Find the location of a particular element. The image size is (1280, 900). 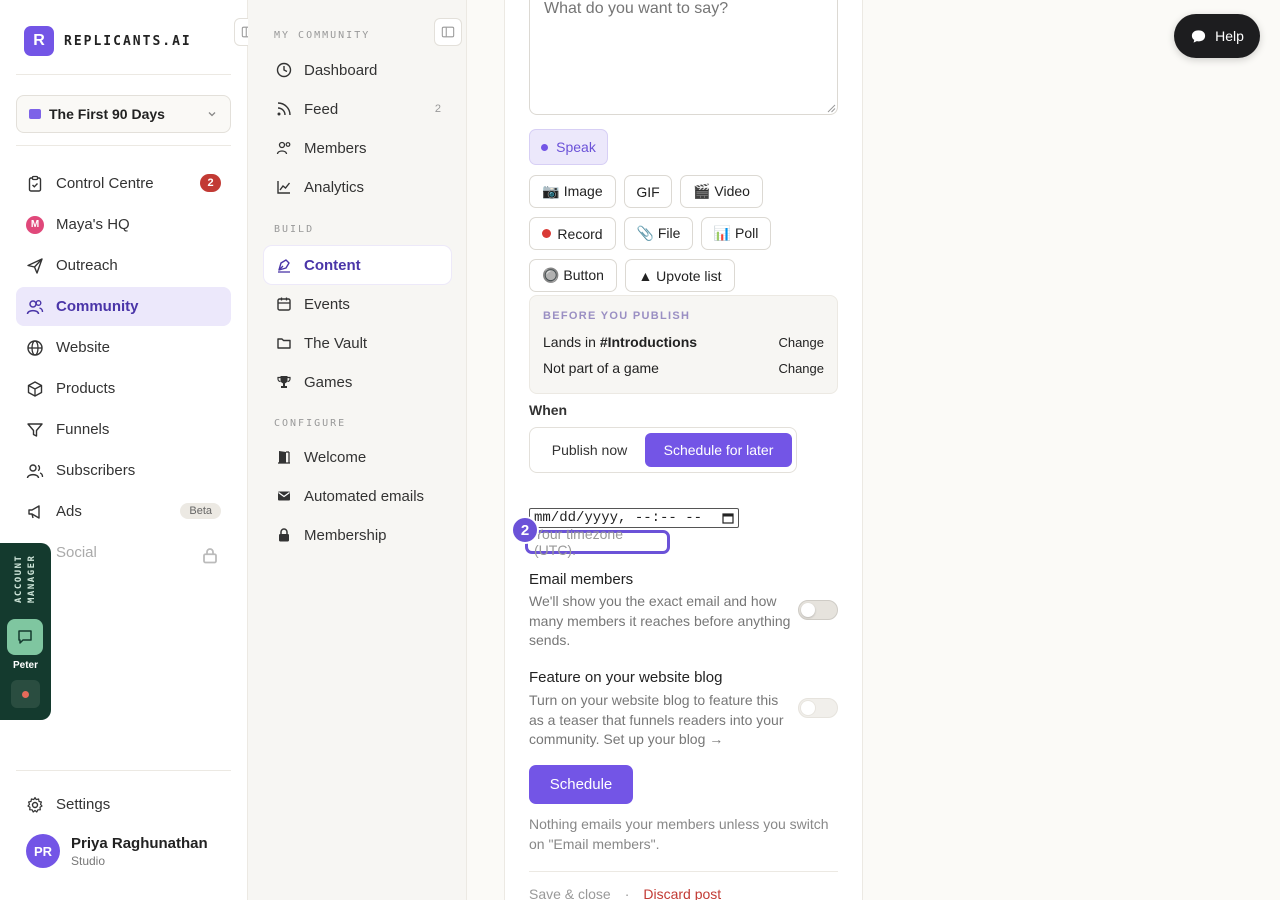

when-label: When is located at coordinates (548, 410).